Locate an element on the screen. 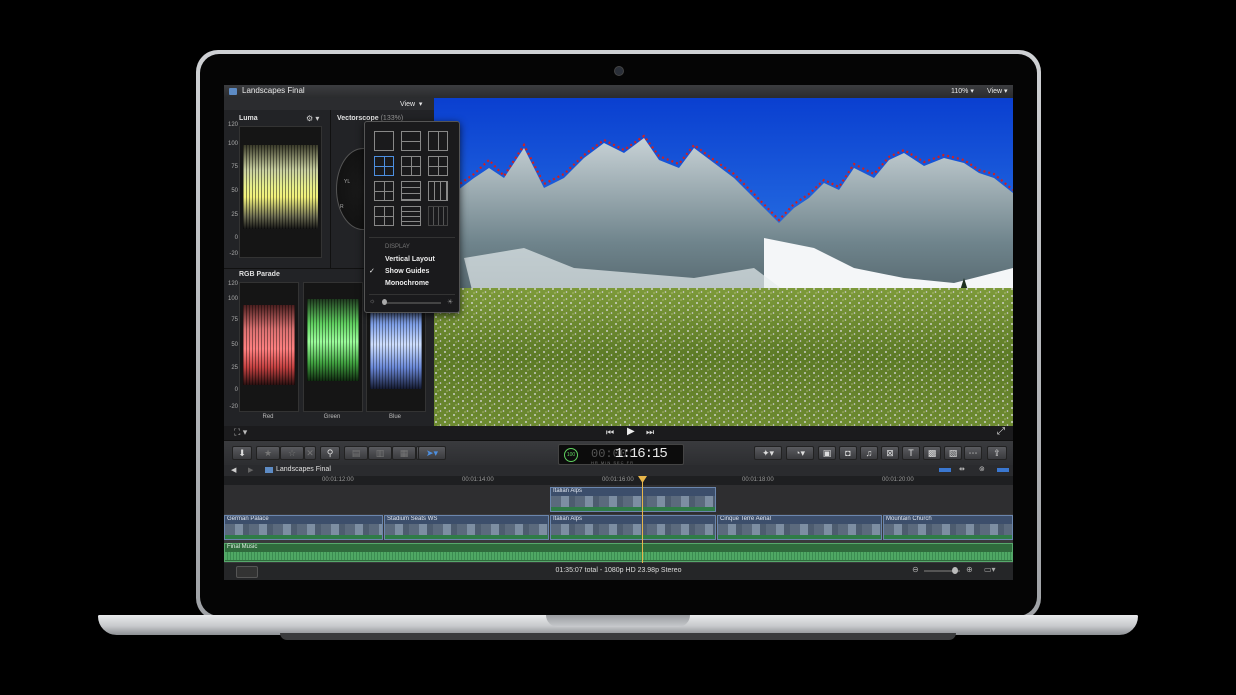  layout-quad-icon is located at coordinates (411, 166).